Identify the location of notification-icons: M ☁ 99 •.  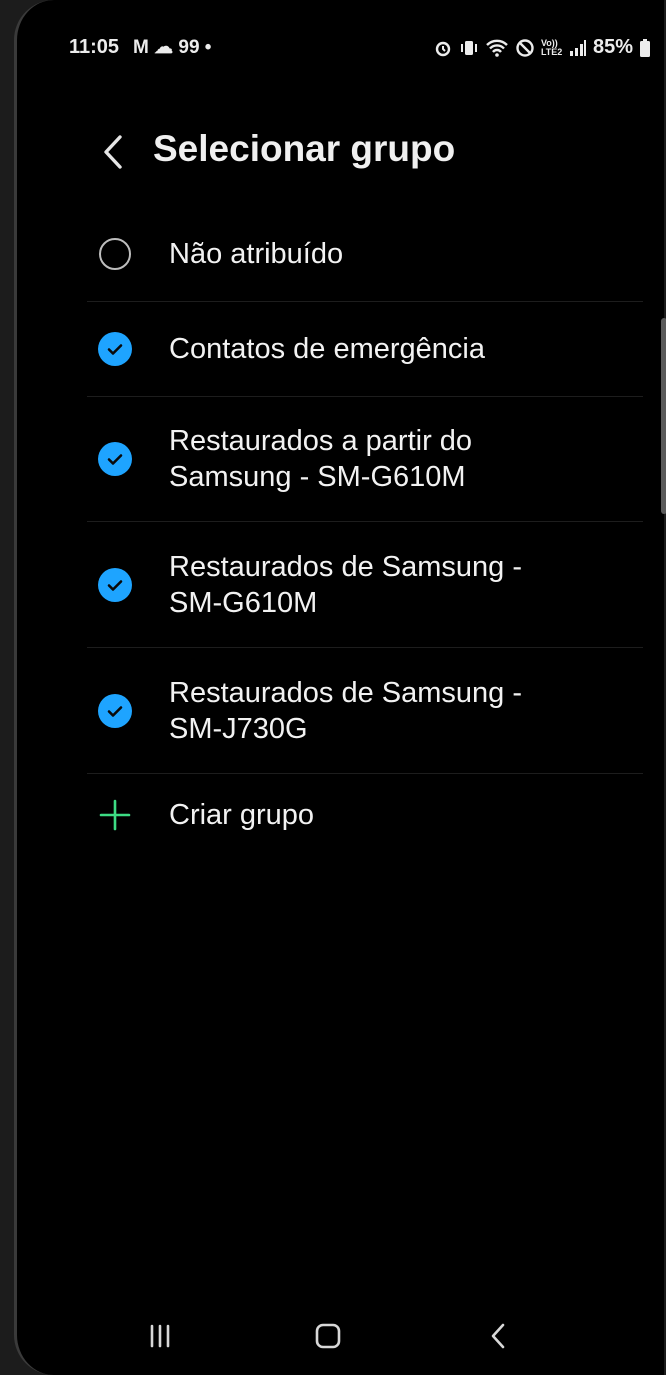
(172, 47).